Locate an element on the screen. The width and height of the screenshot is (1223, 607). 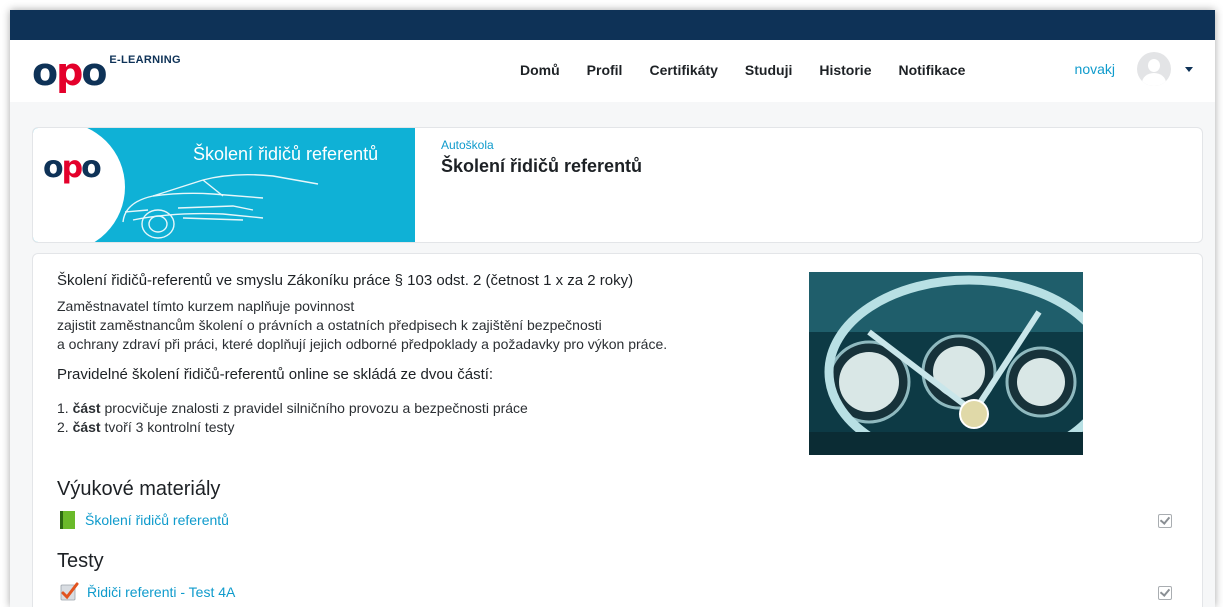
course-category-link: Autoškola is located at coordinates (541, 145).